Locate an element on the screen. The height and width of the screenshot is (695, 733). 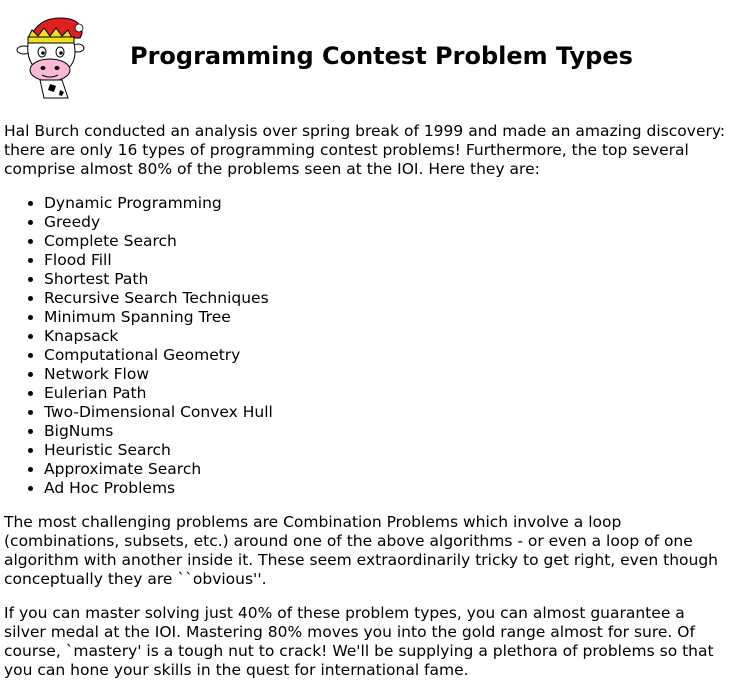
list-item: Two-Dimensional Convex Hull is located at coordinates (385, 412).